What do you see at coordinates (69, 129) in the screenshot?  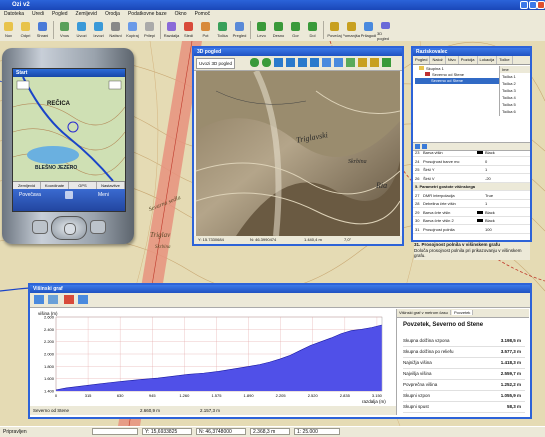 I see `pda-map: REČICA BLEŠNO JEZERO` at bounding box center [69, 129].